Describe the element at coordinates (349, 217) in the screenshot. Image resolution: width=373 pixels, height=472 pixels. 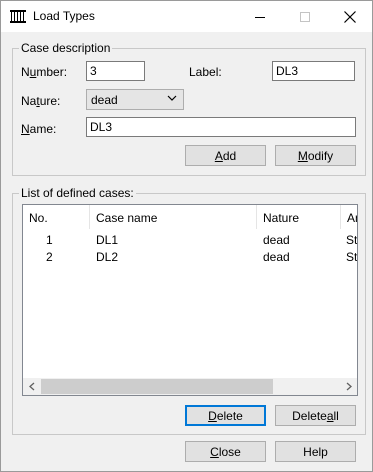
I see `column-header-analysis: An` at that location.